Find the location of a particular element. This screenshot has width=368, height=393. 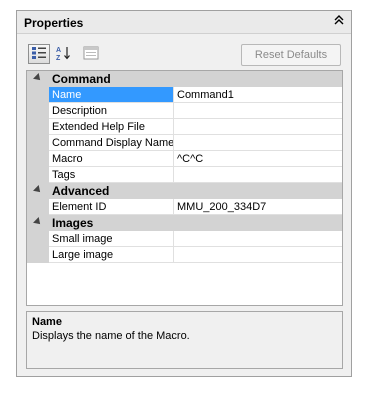

property-row: Extended Help File is located at coordinates (184, 127).